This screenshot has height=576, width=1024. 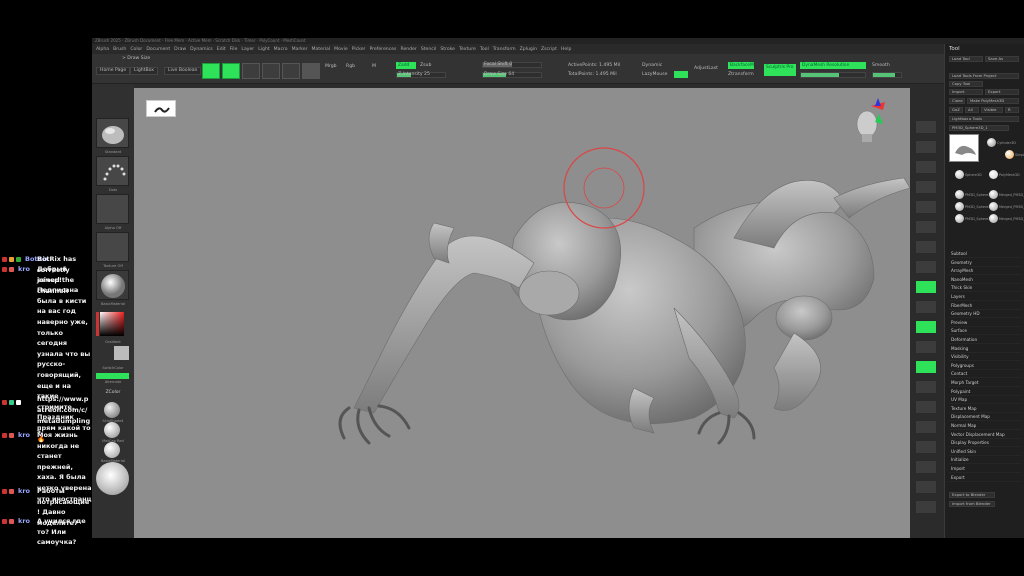 What do you see at coordinates (112, 133) in the screenshot?
I see `brush-thumbnail` at bounding box center [112, 133].